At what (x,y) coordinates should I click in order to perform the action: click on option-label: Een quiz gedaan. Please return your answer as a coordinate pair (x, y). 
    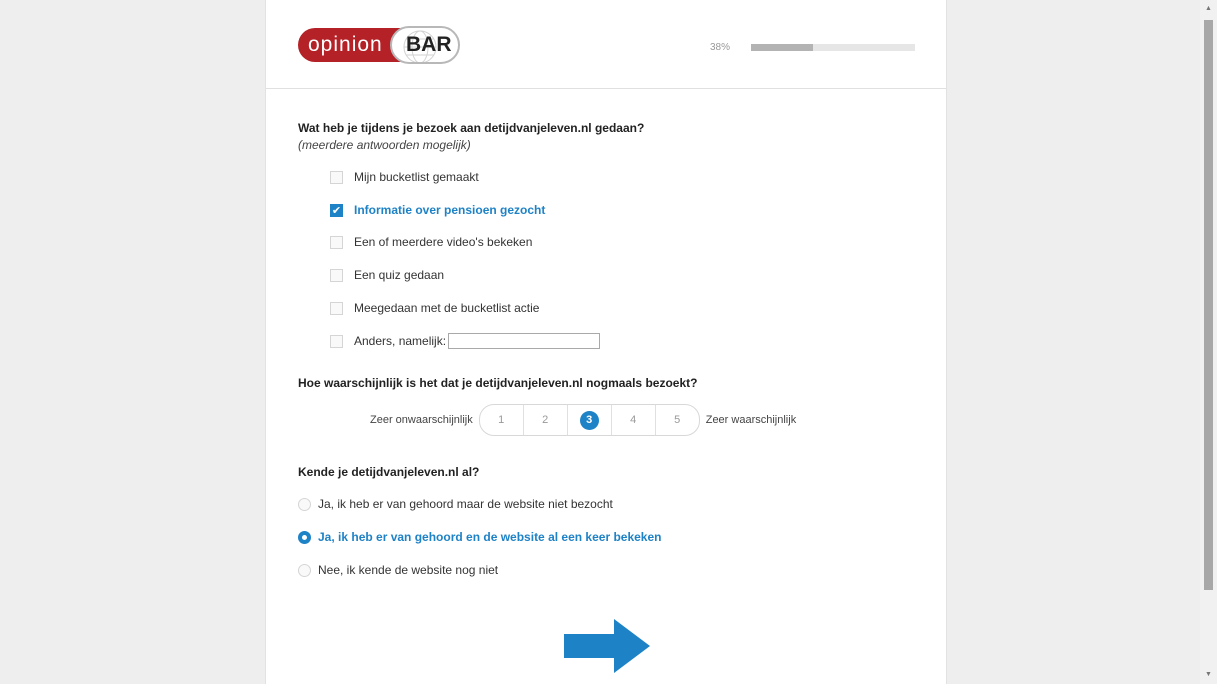
    Looking at the image, I should click on (399, 275).